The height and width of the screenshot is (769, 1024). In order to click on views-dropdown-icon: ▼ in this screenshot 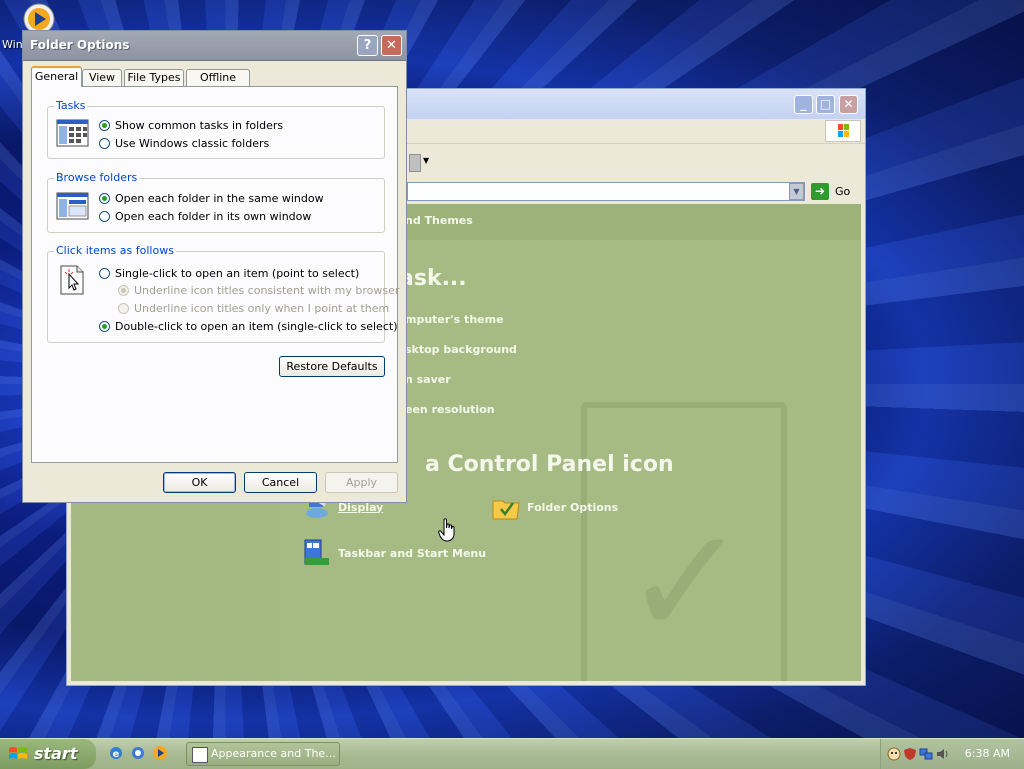, I will do `click(426, 160)`.